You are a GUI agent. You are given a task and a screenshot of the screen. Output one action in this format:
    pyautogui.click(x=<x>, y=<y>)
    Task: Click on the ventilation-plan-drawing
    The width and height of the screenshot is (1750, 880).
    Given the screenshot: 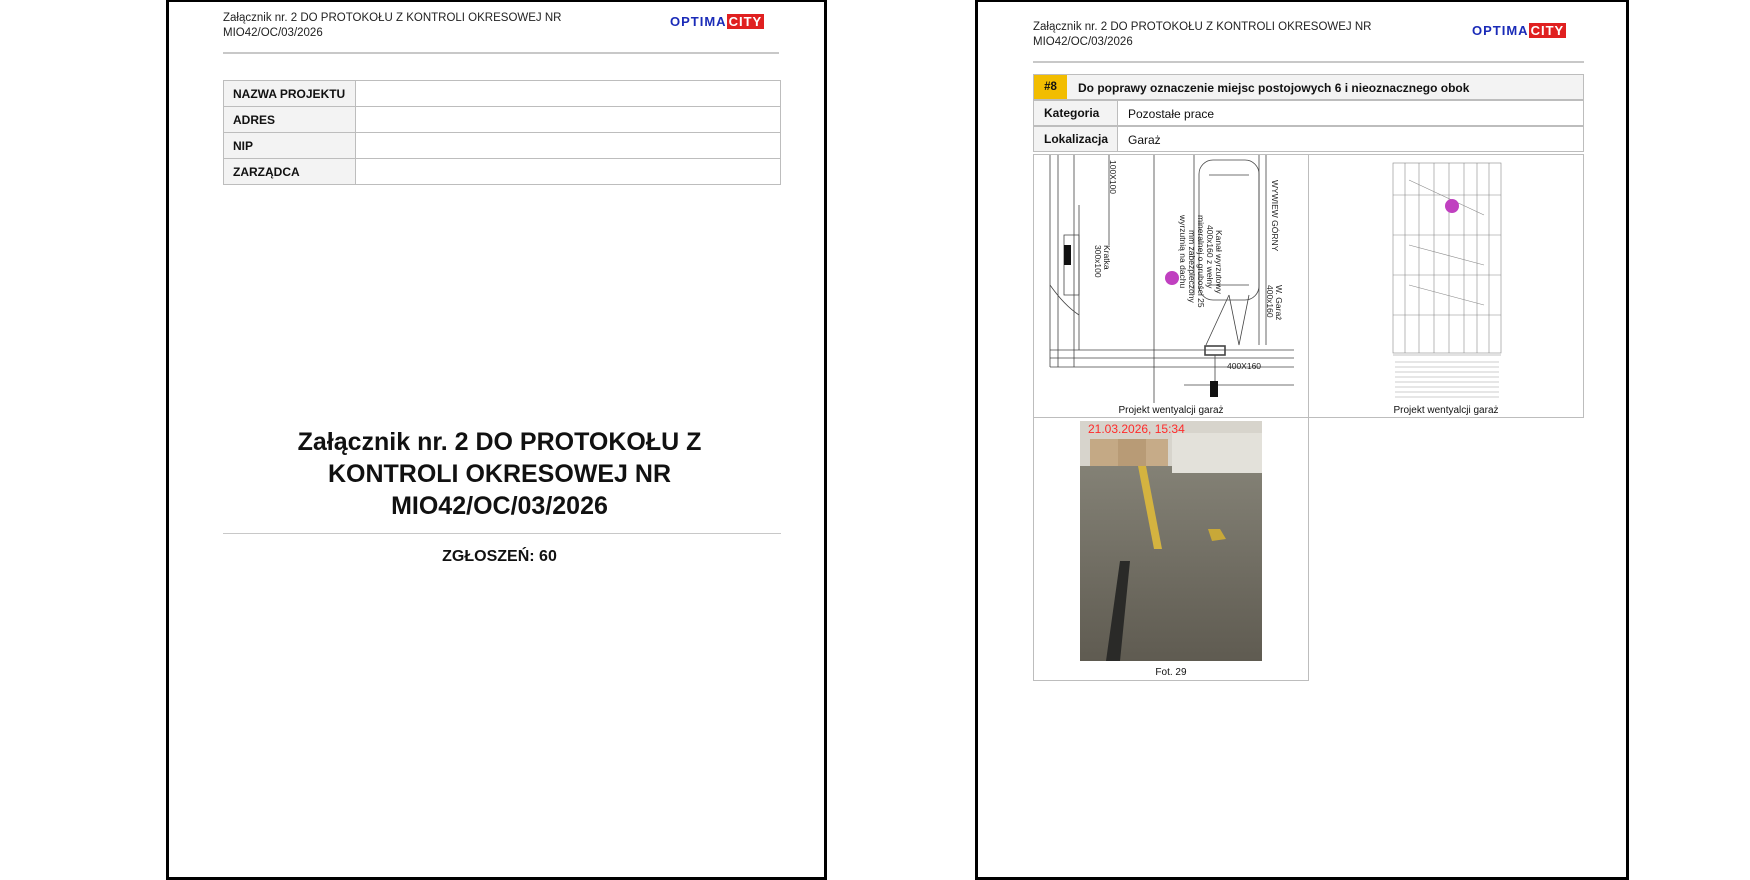 What is the action you would take?
    pyautogui.click(x=1446, y=279)
    